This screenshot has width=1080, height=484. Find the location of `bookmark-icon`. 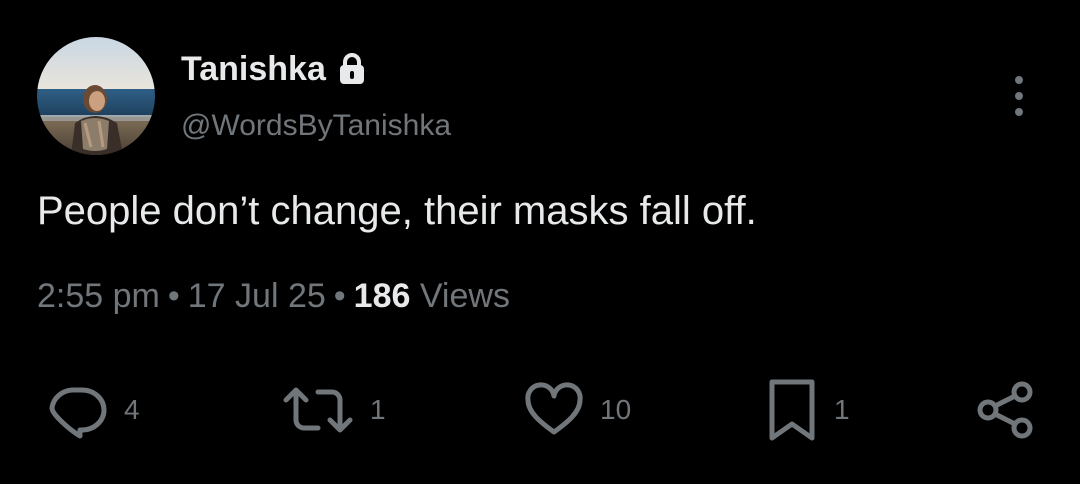

bookmark-icon is located at coordinates (792, 410).